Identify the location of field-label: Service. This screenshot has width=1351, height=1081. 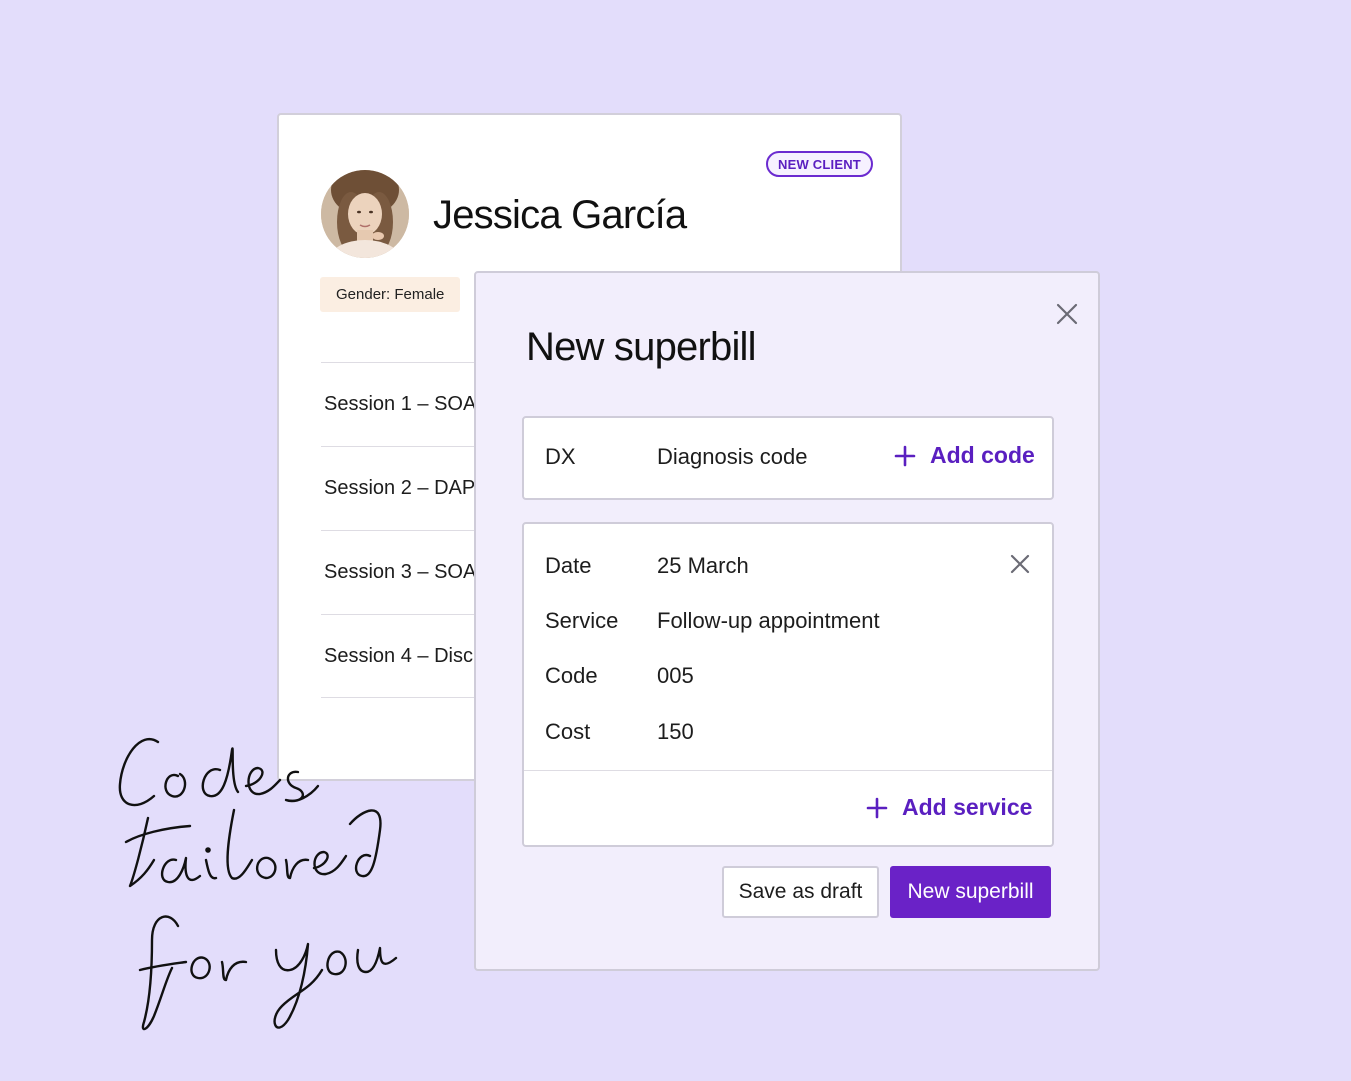
(582, 620).